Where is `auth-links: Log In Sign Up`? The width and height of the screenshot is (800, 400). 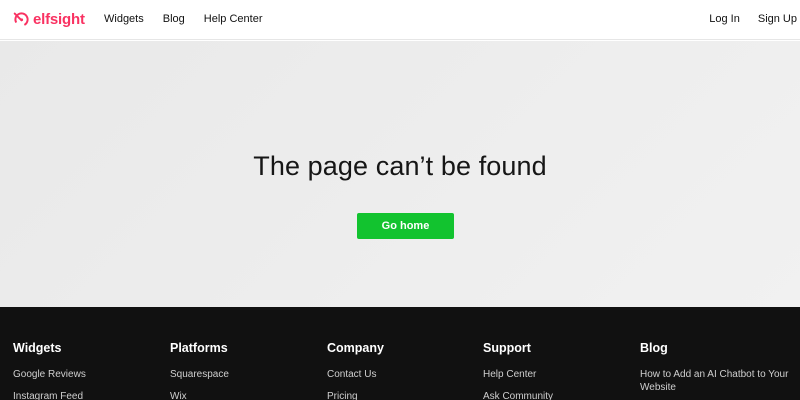 auth-links: Log In Sign Up is located at coordinates (754, 19).